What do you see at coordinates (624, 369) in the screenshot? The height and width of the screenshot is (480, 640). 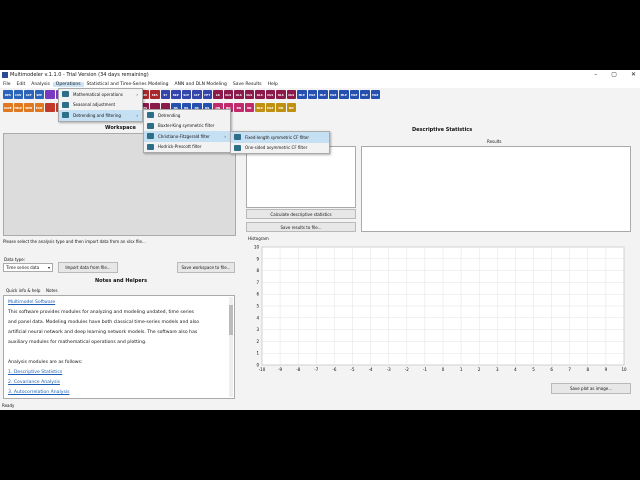 I see `x-tick-label: 10` at bounding box center [624, 369].